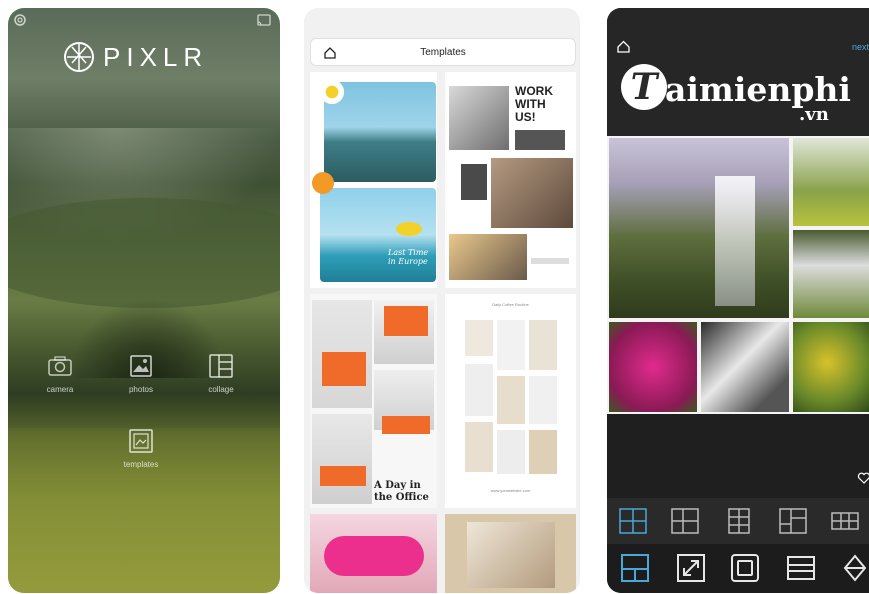 The height and width of the screenshot is (594, 869). I want to click on pixlr-logo: PIXLR, so click(135, 57).